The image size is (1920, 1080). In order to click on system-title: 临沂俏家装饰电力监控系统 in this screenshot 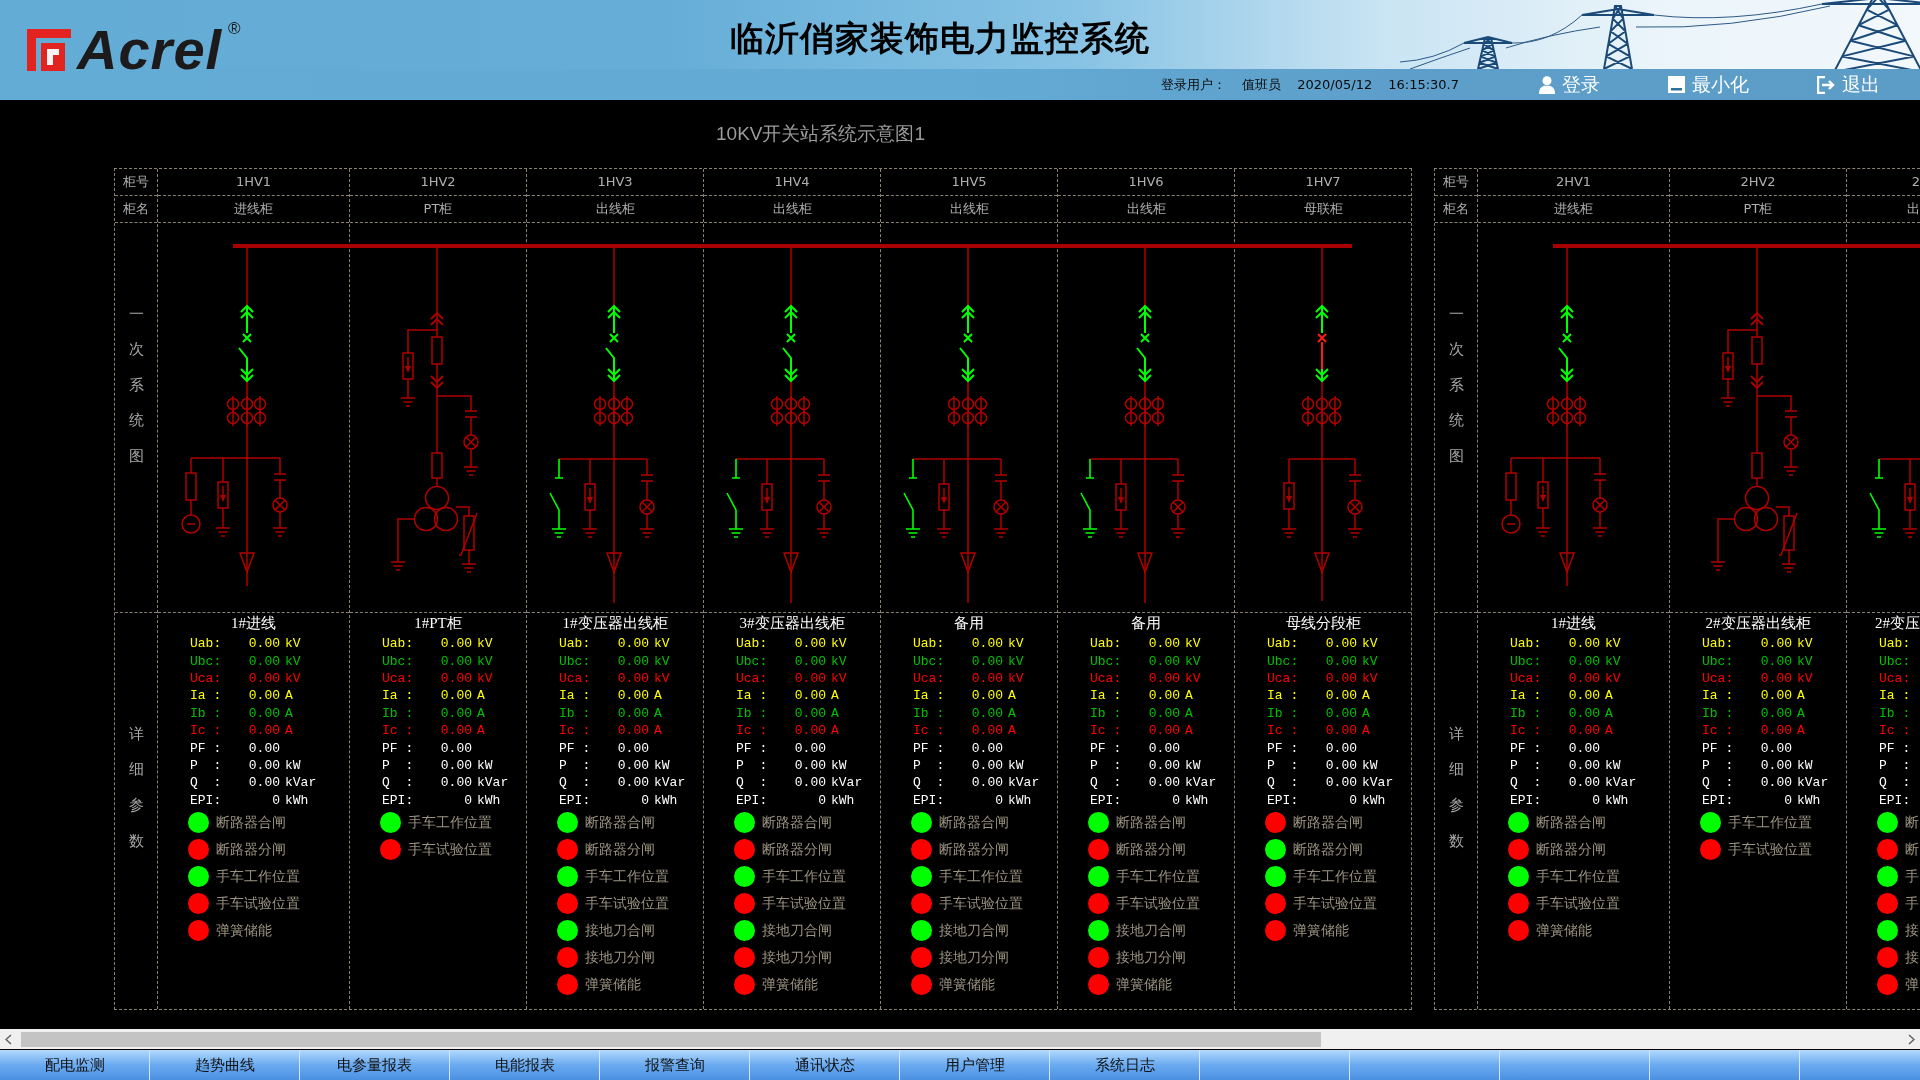, I will do `click(940, 39)`.